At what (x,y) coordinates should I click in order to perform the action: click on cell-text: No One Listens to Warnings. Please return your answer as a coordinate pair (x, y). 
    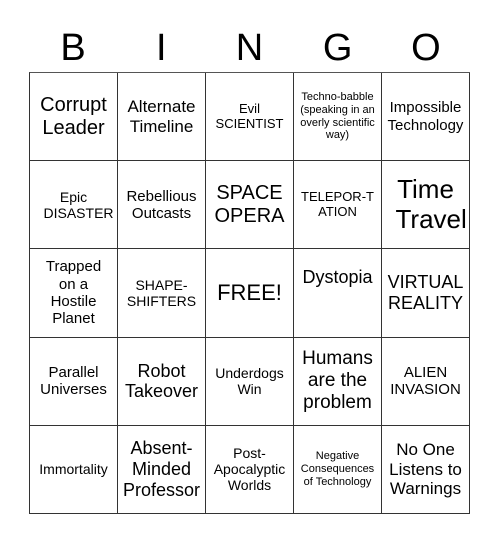
    Looking at the image, I should click on (425, 469).